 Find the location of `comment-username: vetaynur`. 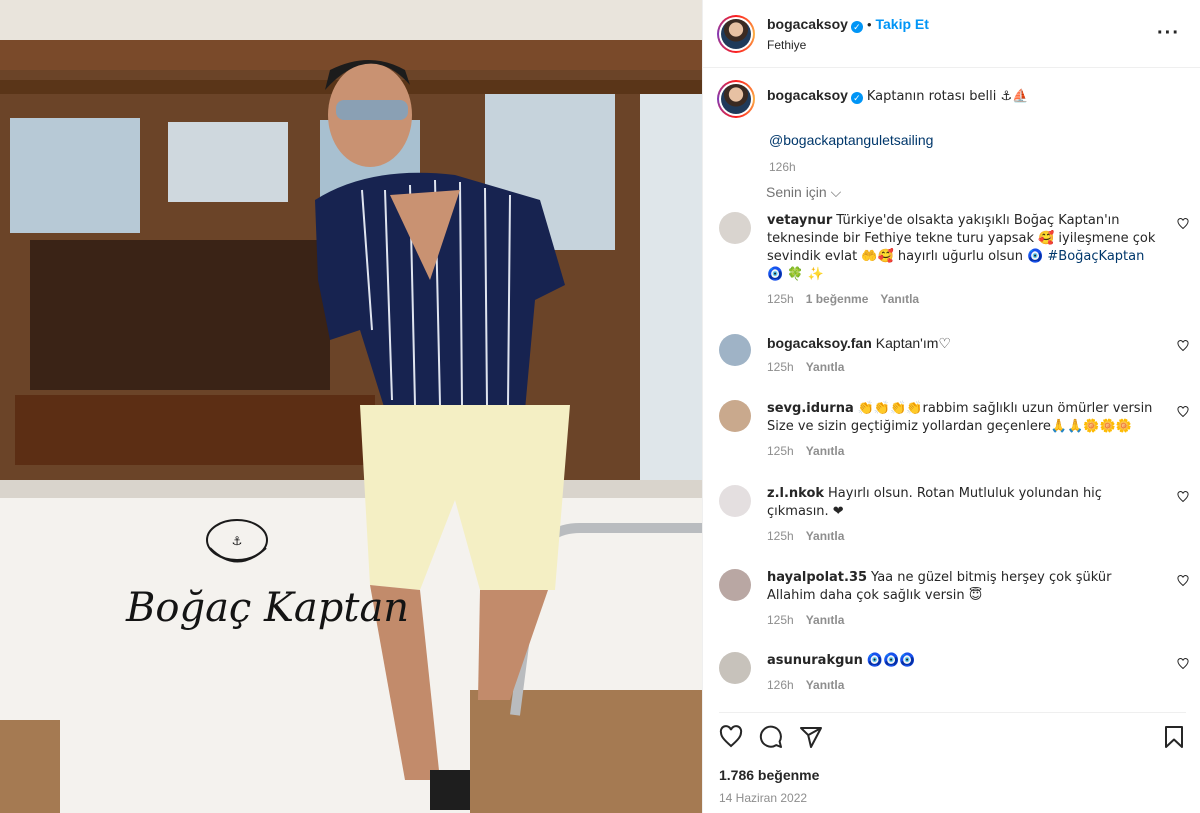

comment-username: vetaynur is located at coordinates (799, 220).